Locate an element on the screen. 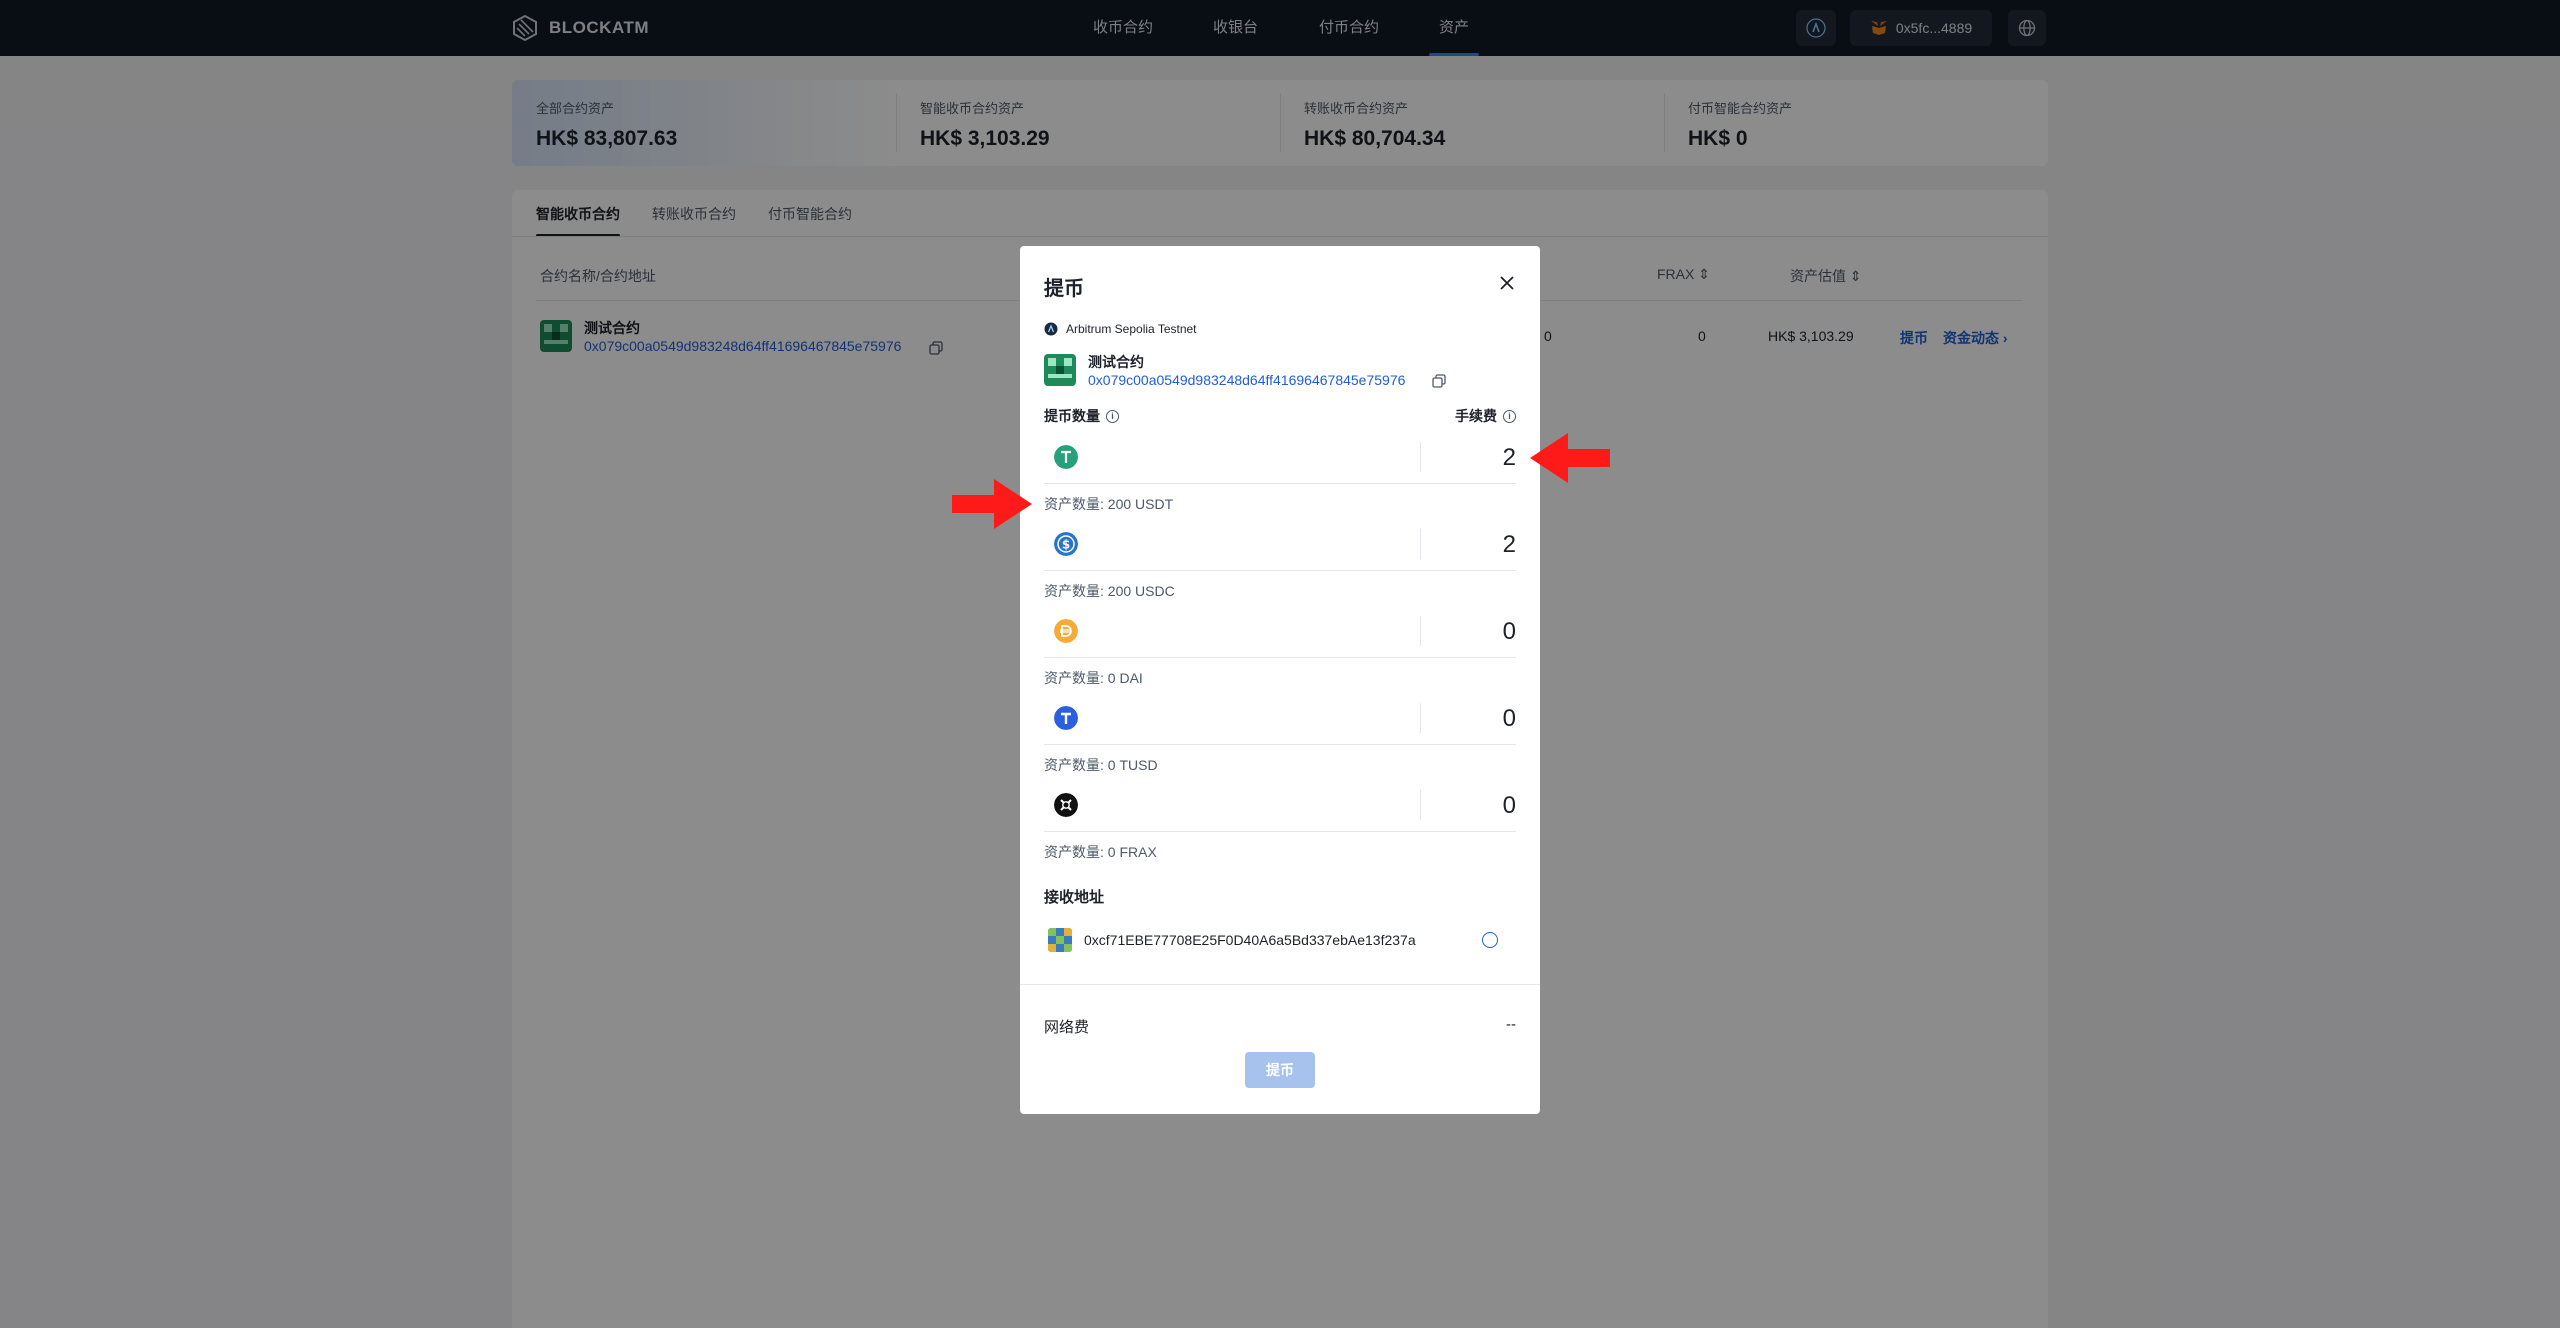 This screenshot has height=1328, width=2560. close-icon is located at coordinates (1507, 283).